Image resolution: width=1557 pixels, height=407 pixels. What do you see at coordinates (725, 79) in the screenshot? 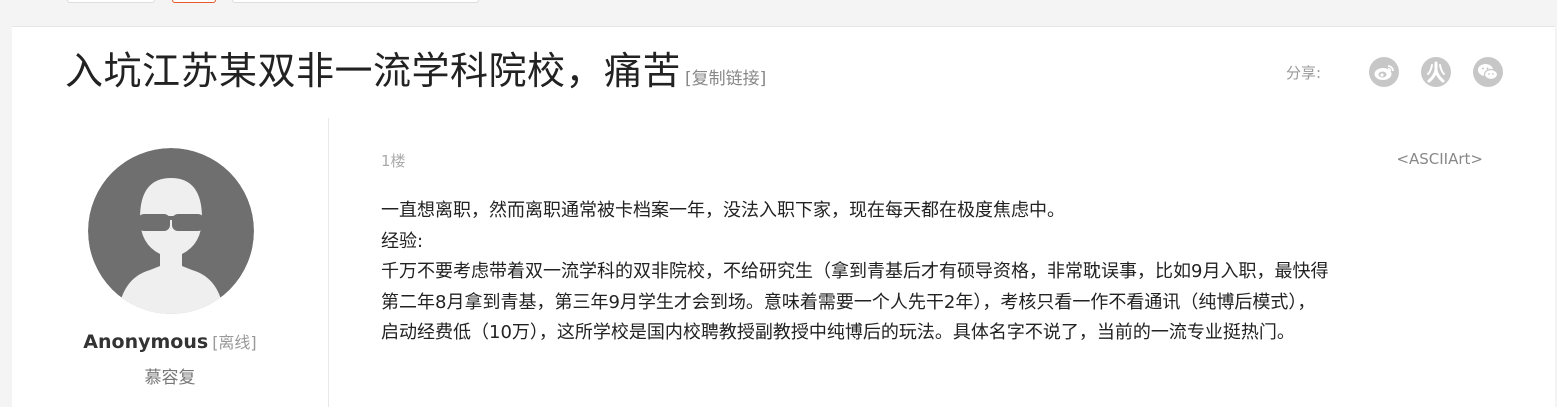
I see `copy-link-button: [复制链接]` at bounding box center [725, 79].